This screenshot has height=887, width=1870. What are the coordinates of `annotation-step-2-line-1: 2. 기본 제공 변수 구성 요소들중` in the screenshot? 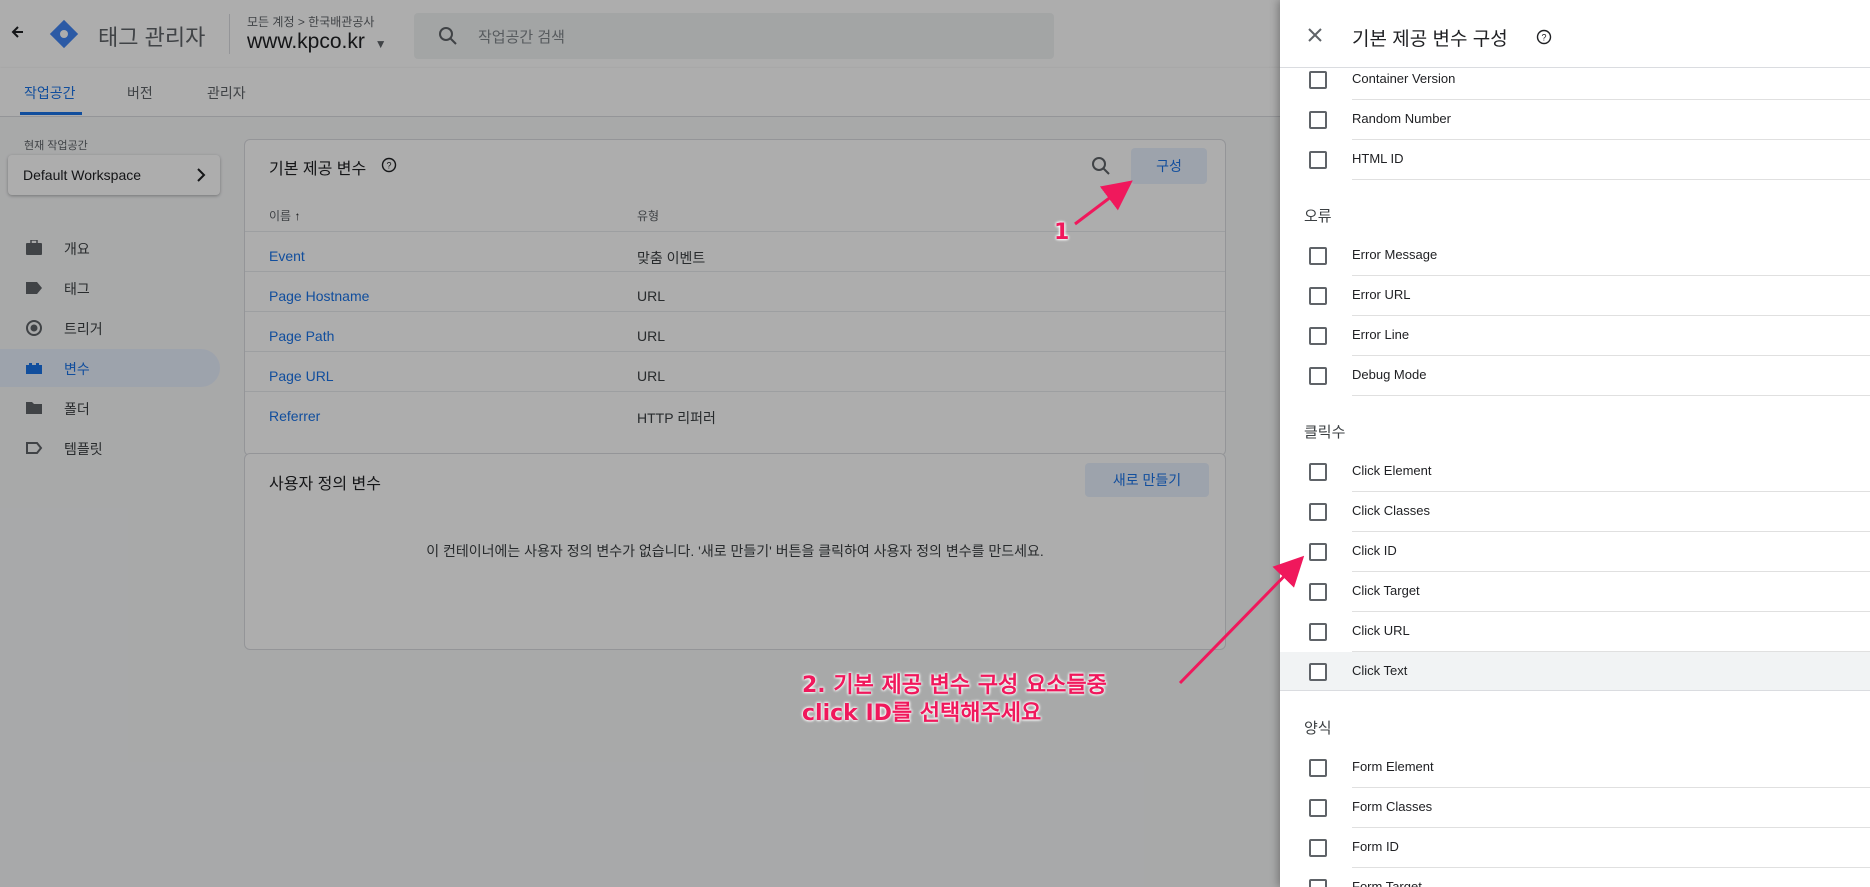 It's located at (954, 685).